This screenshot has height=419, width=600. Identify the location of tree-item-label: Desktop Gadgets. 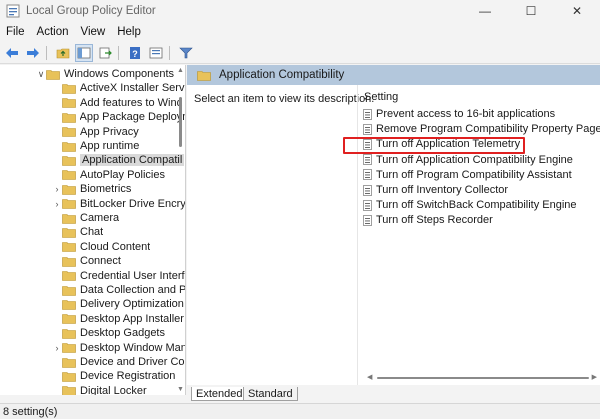
(122, 333).